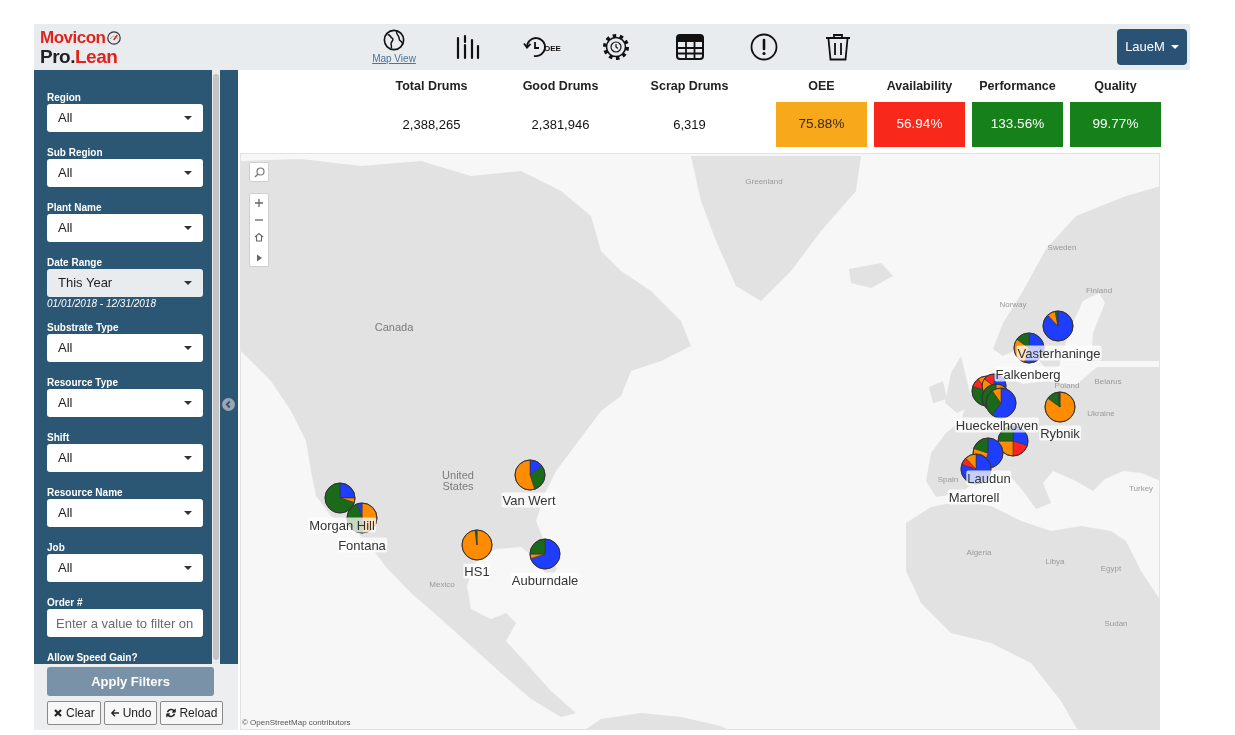 Image resolution: width=1235 pixels, height=735 pixels. I want to click on oee-history-button: OEE, so click(542, 47).